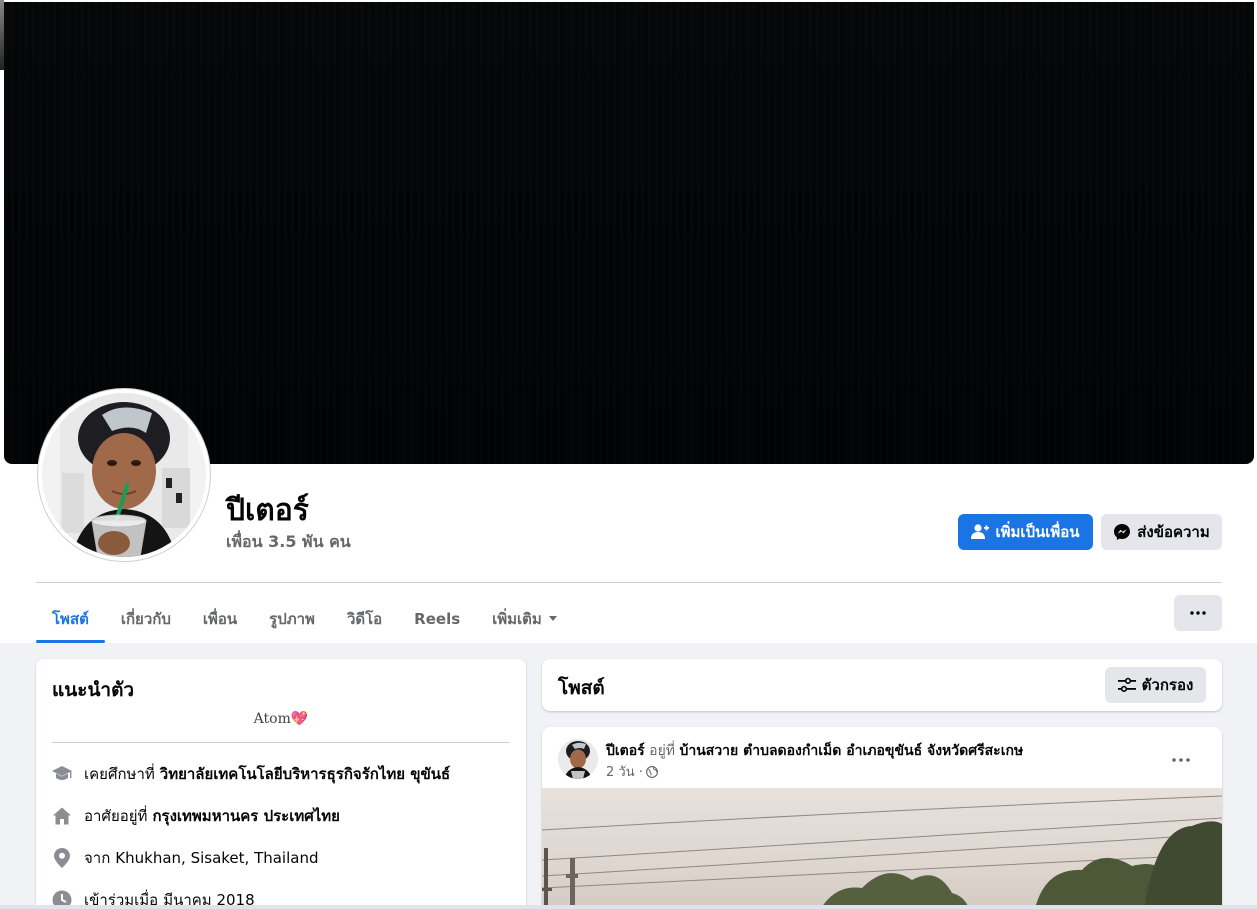  What do you see at coordinates (146, 618) in the screenshot?
I see `tab-about: เกี่ยวกับ` at bounding box center [146, 618].